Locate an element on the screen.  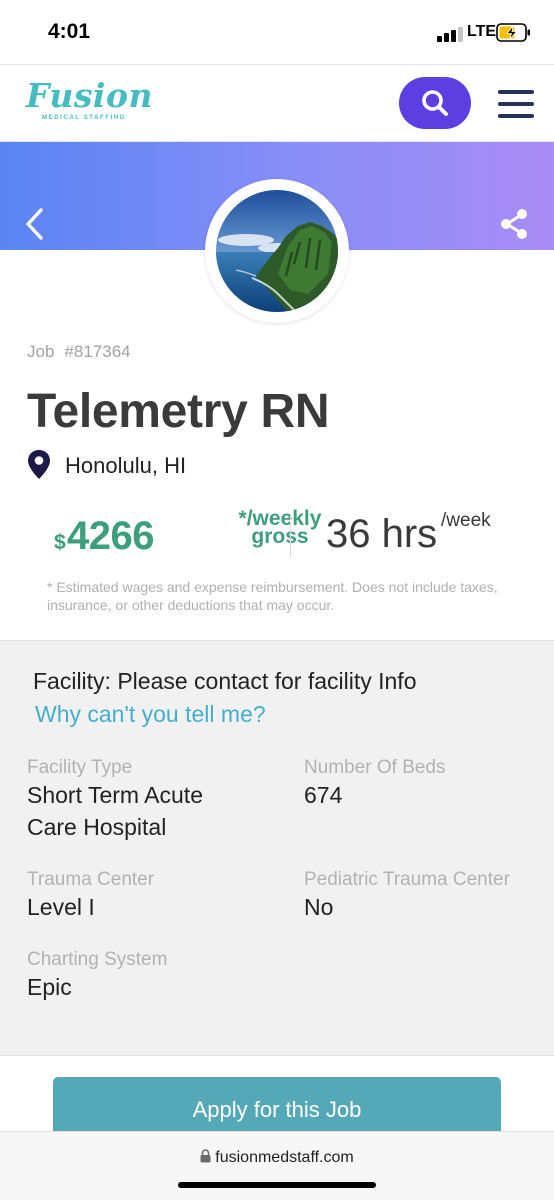
job-number-value: #817364 is located at coordinates (97, 351).